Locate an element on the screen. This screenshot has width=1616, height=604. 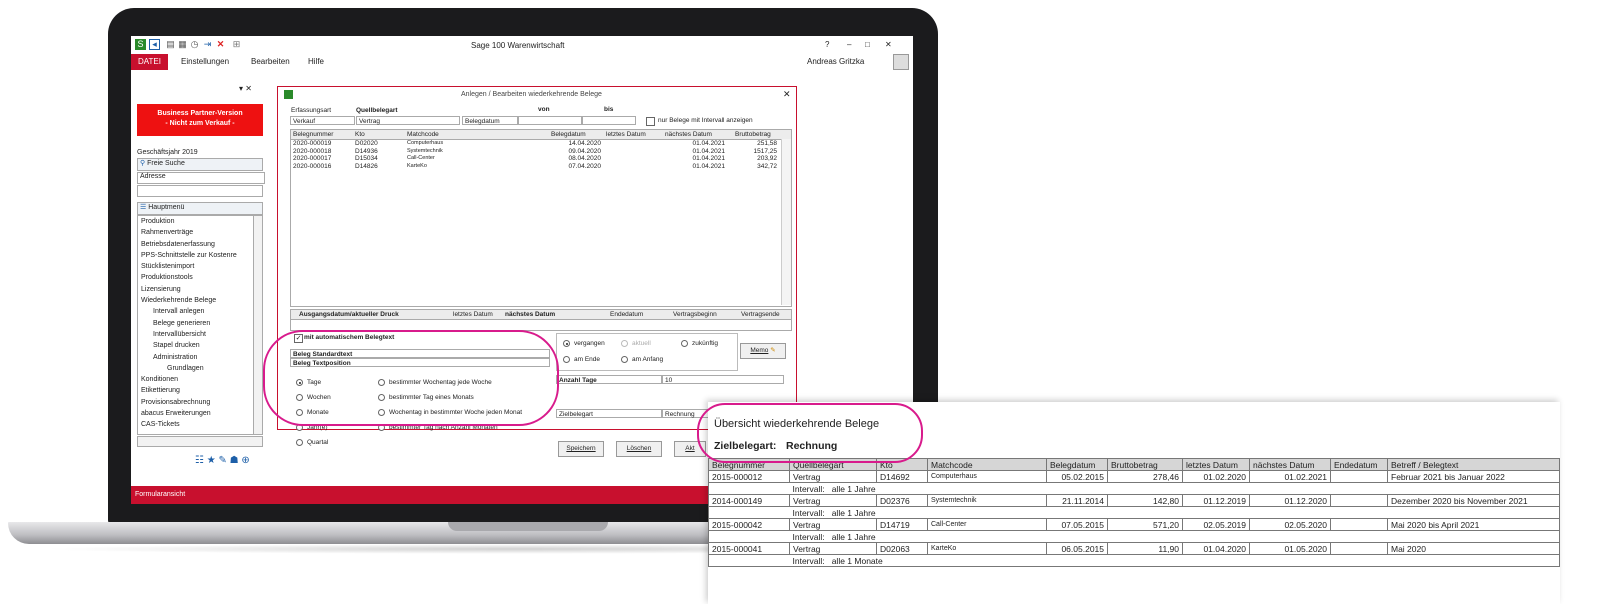
document-icon: ▤ is located at coordinates (170, 44).